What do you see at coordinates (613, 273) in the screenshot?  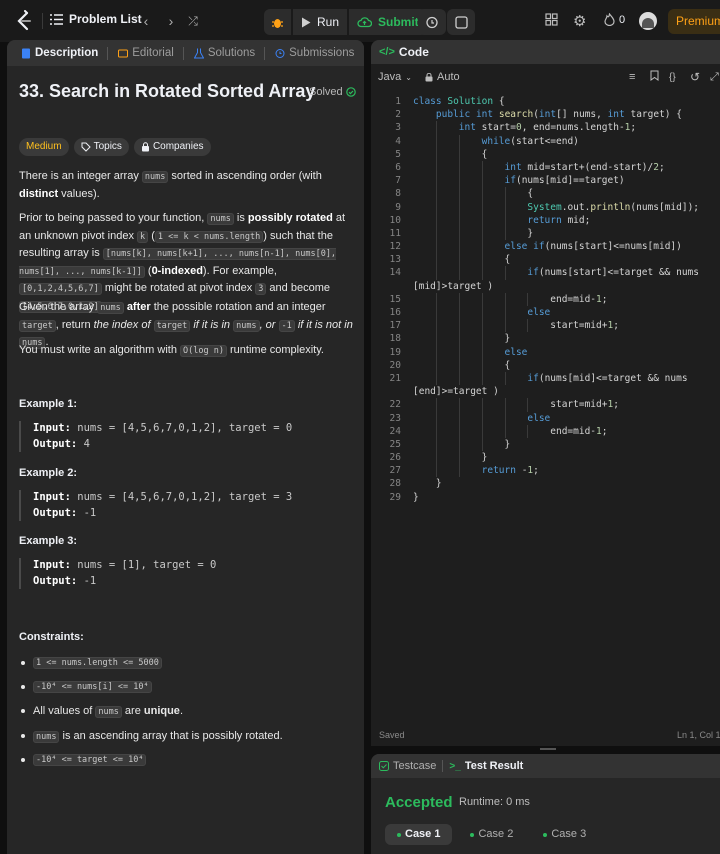 I see `code-text: if(nums[start]<=target && nums` at bounding box center [613, 273].